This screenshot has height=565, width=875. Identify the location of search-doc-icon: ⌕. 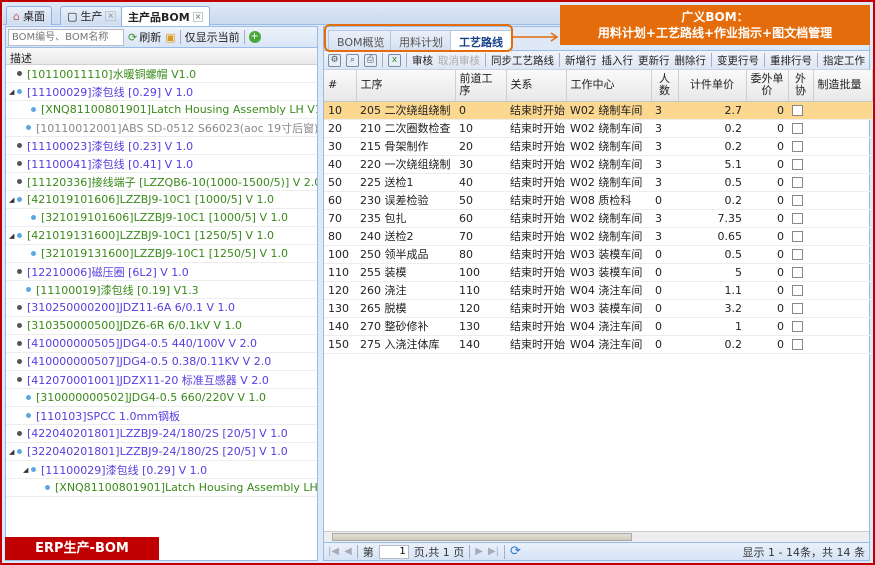
(352, 60).